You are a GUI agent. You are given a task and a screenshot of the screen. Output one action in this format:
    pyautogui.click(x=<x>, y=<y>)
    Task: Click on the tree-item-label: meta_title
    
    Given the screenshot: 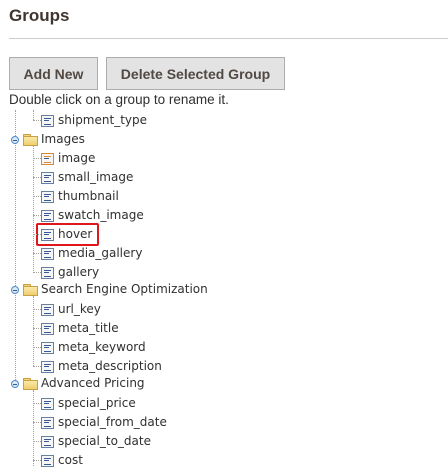 What is the action you would take?
    pyautogui.click(x=88, y=328)
    